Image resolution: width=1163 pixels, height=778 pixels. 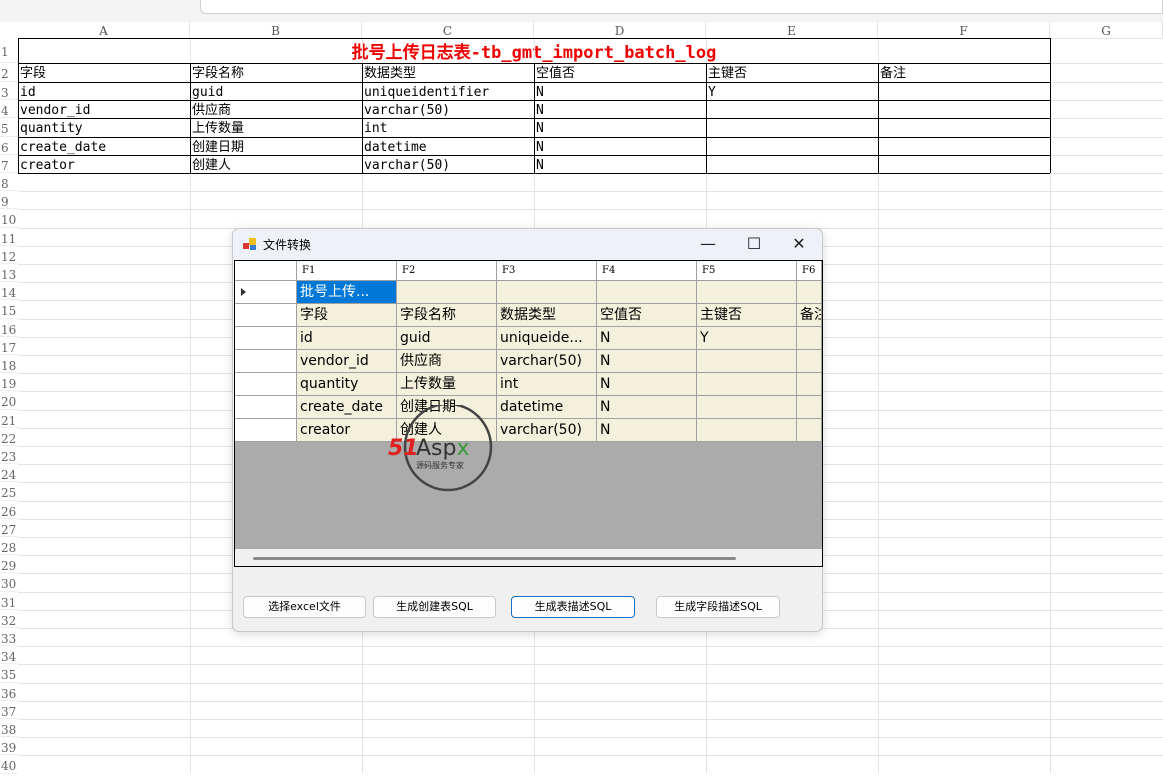 What do you see at coordinates (9, 400) in the screenshot?
I see `row-header-20: 20` at bounding box center [9, 400].